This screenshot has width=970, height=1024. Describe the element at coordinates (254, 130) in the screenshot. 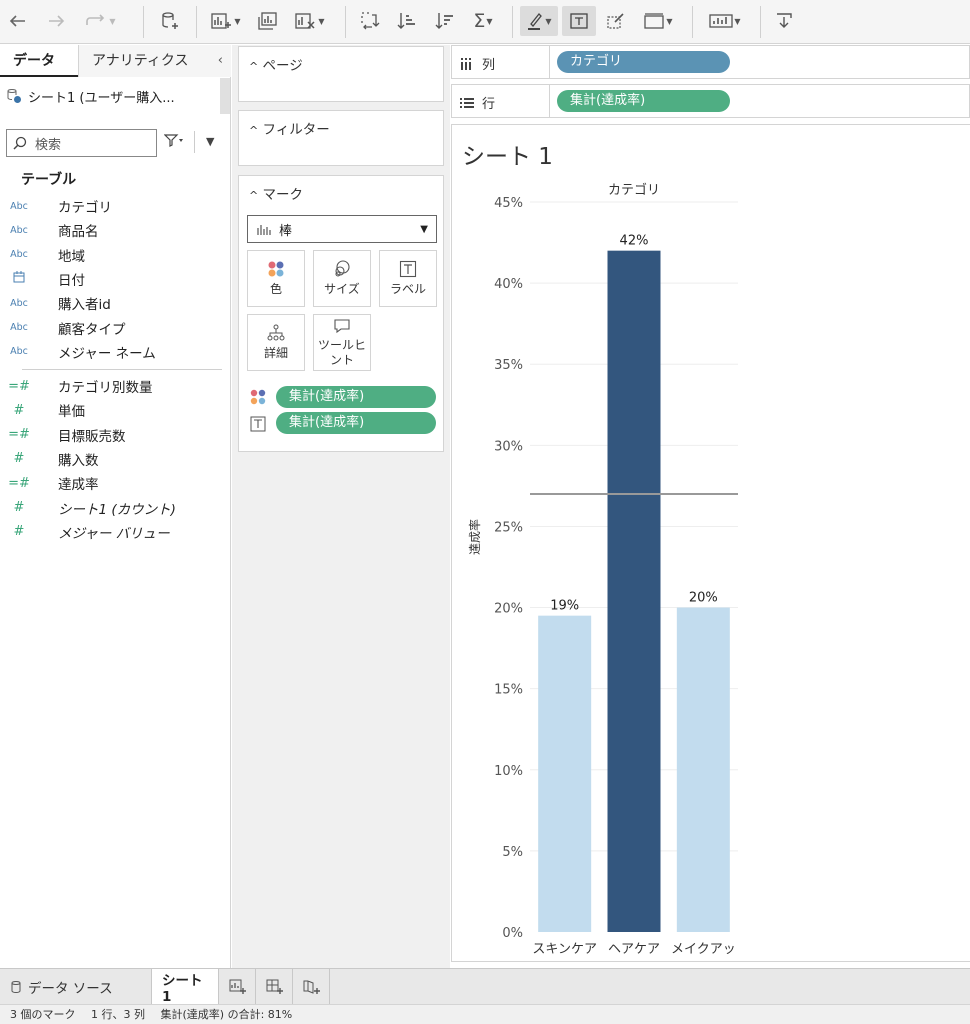

I see `chevron-up-icon: ^` at that location.